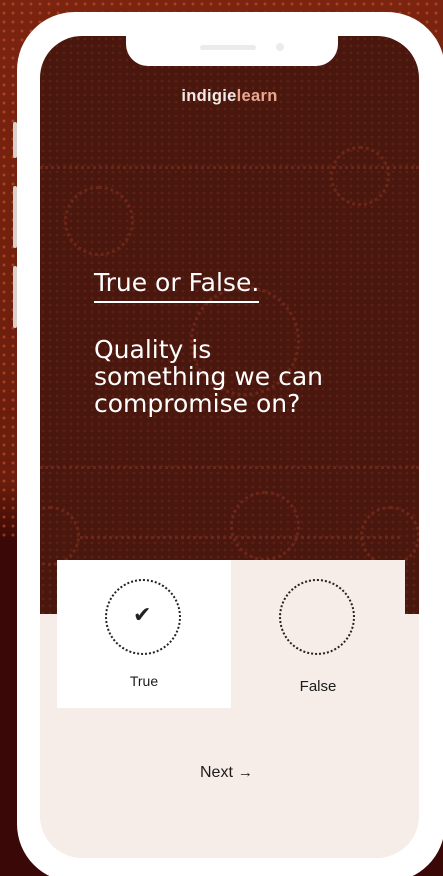  Describe the element at coordinates (153, 349) in the screenshot. I see `question-line: Quality is` at that location.